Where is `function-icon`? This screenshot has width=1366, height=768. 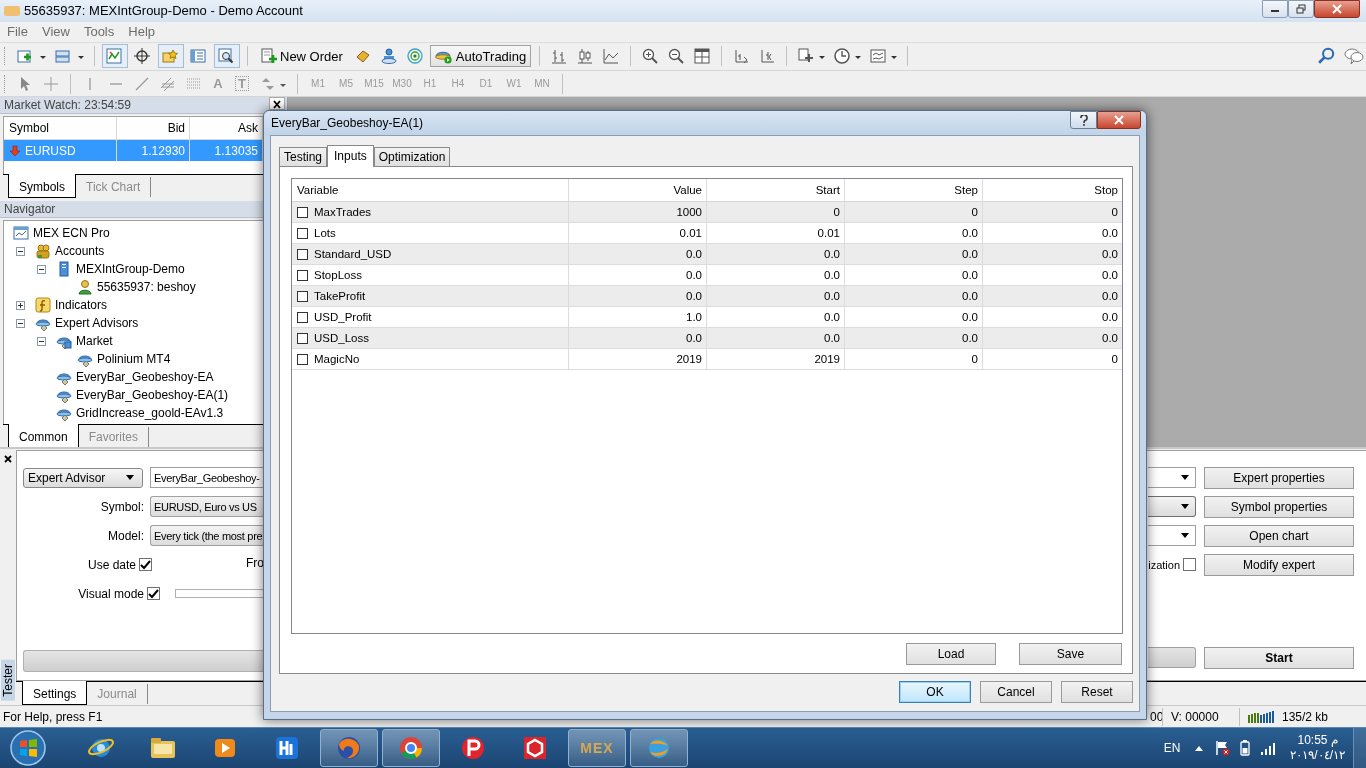 function-icon is located at coordinates (43, 305).